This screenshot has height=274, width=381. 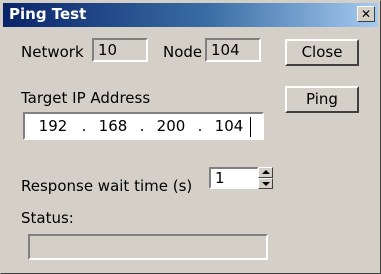 I want to click on close-button: Close, so click(x=322, y=52).